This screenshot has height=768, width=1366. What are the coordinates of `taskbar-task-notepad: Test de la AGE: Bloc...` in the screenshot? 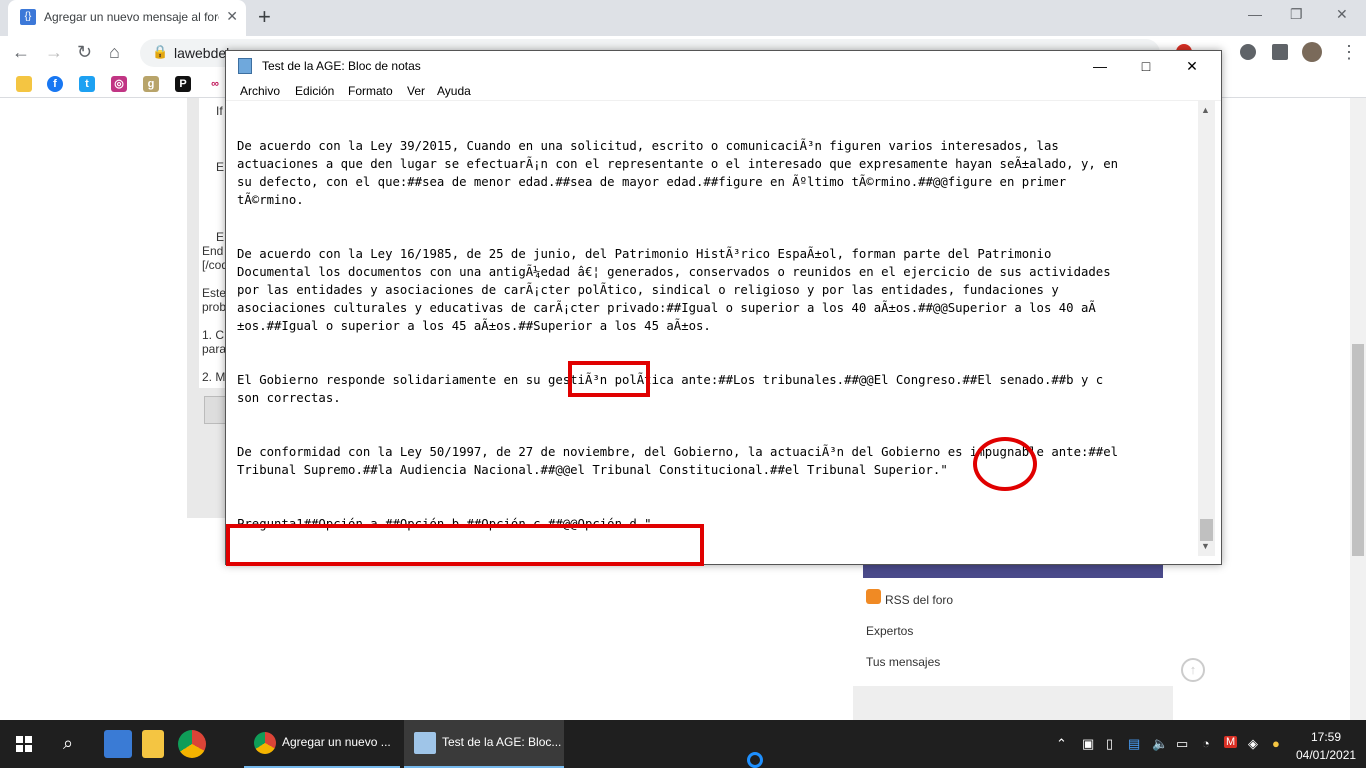 It's located at (484, 744).